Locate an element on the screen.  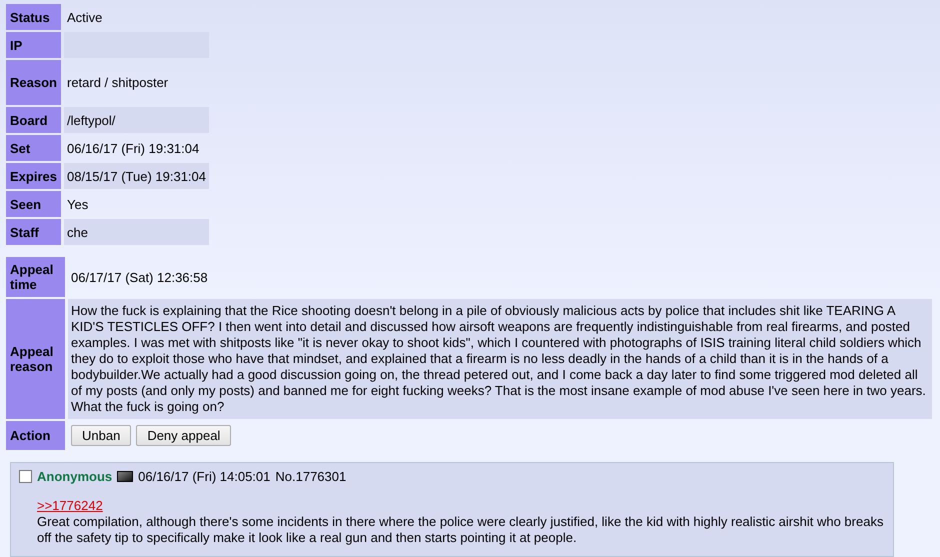
poster-name: Anonymous is located at coordinates (74, 476).